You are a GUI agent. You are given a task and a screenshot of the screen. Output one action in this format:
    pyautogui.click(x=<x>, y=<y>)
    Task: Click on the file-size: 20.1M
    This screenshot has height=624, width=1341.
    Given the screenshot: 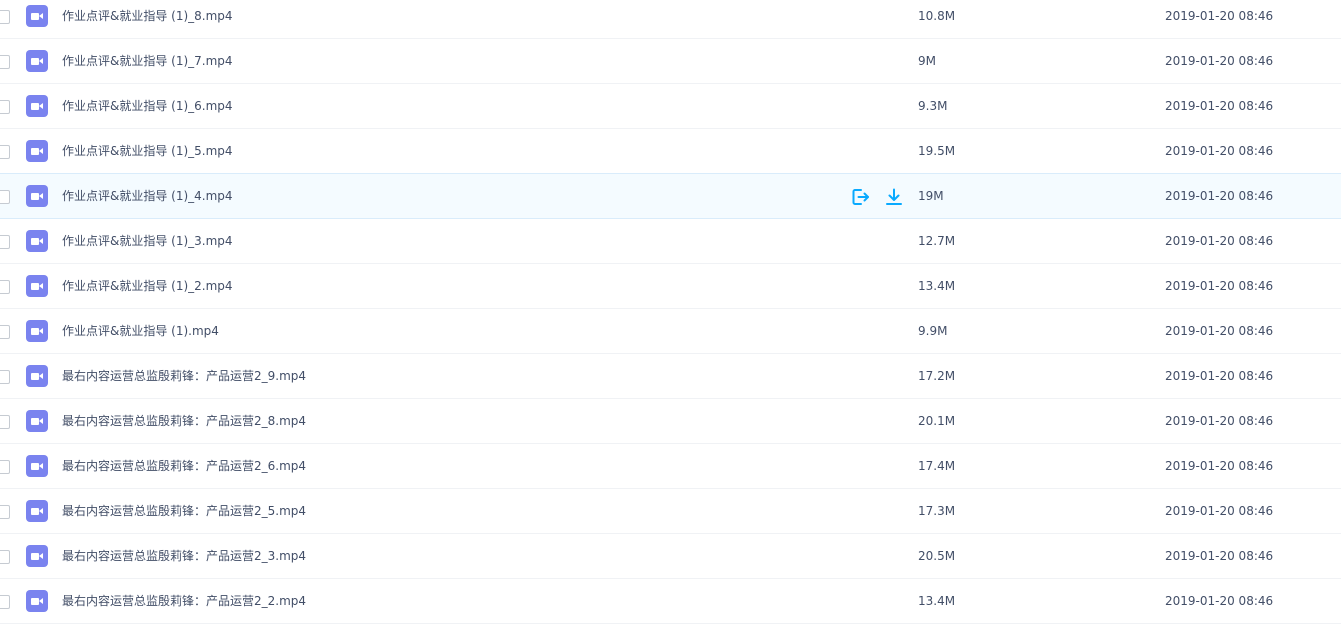 What is the action you would take?
    pyautogui.click(x=937, y=421)
    